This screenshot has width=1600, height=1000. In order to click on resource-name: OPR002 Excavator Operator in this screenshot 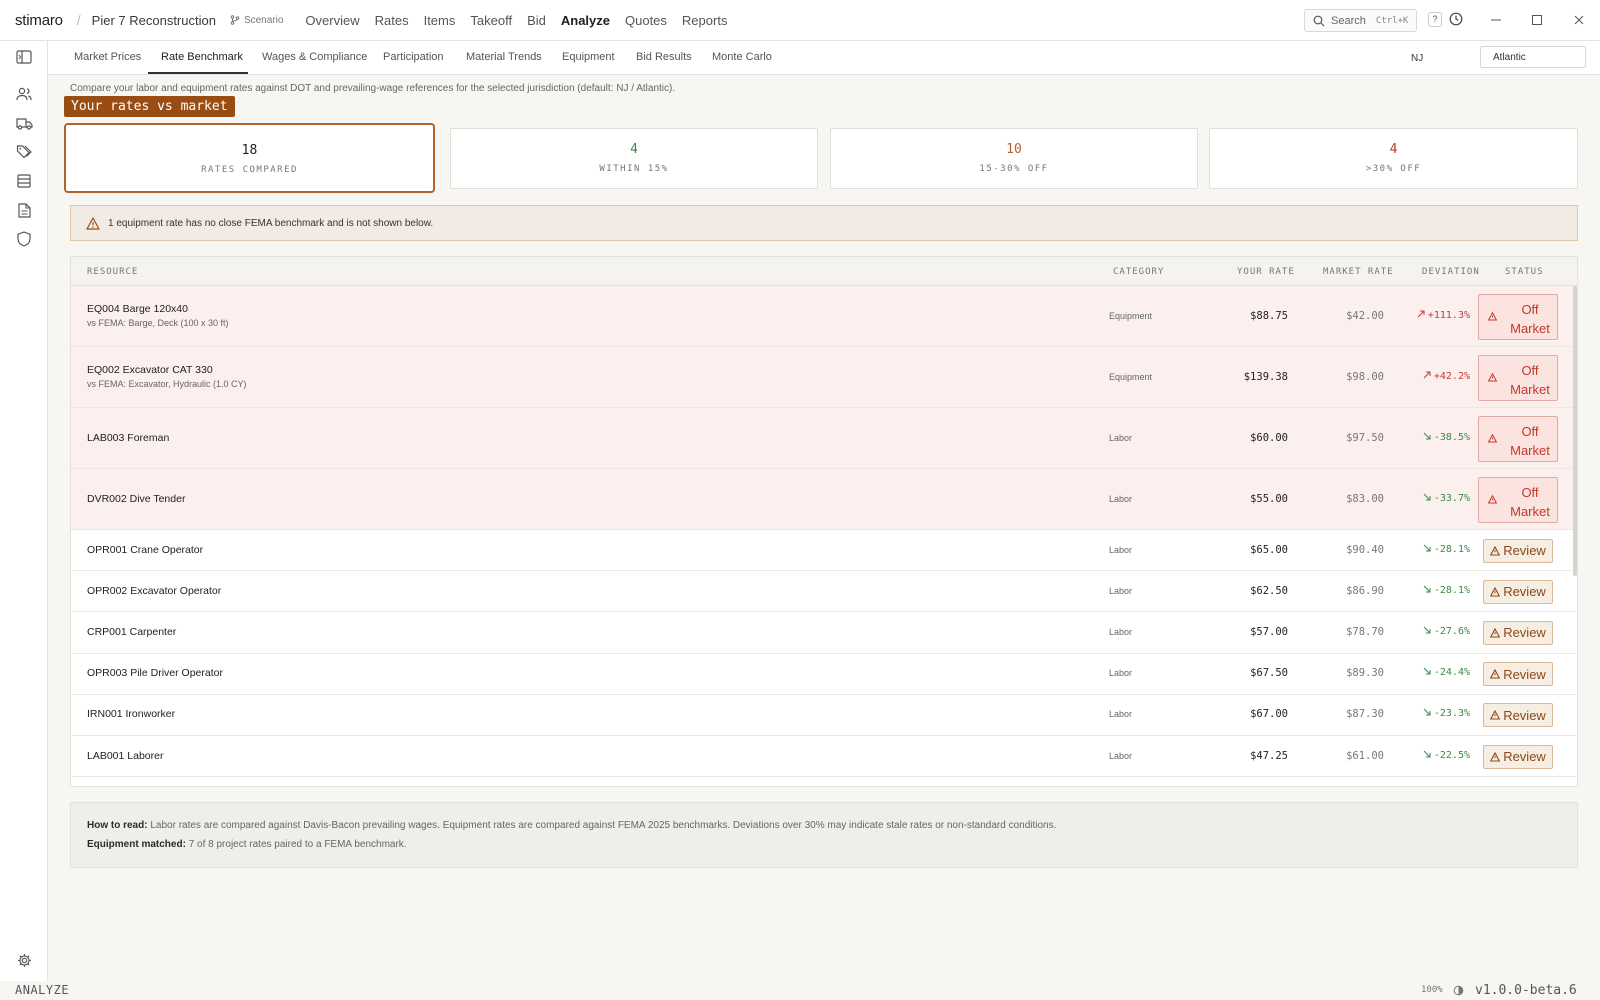, I will do `click(154, 590)`.